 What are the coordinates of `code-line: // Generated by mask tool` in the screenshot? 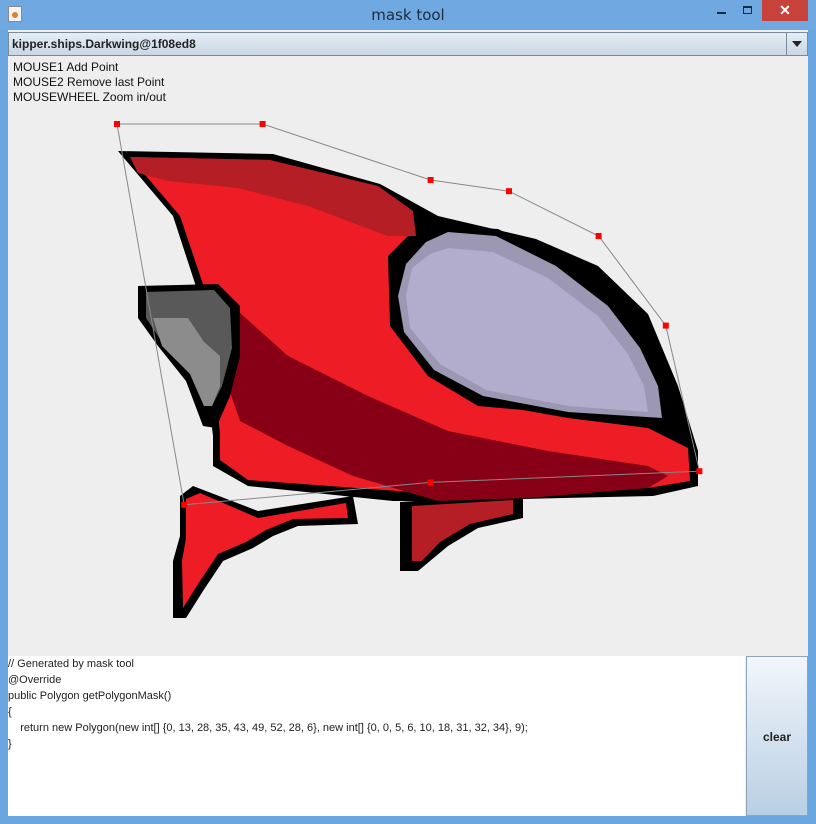 It's located at (71, 664).